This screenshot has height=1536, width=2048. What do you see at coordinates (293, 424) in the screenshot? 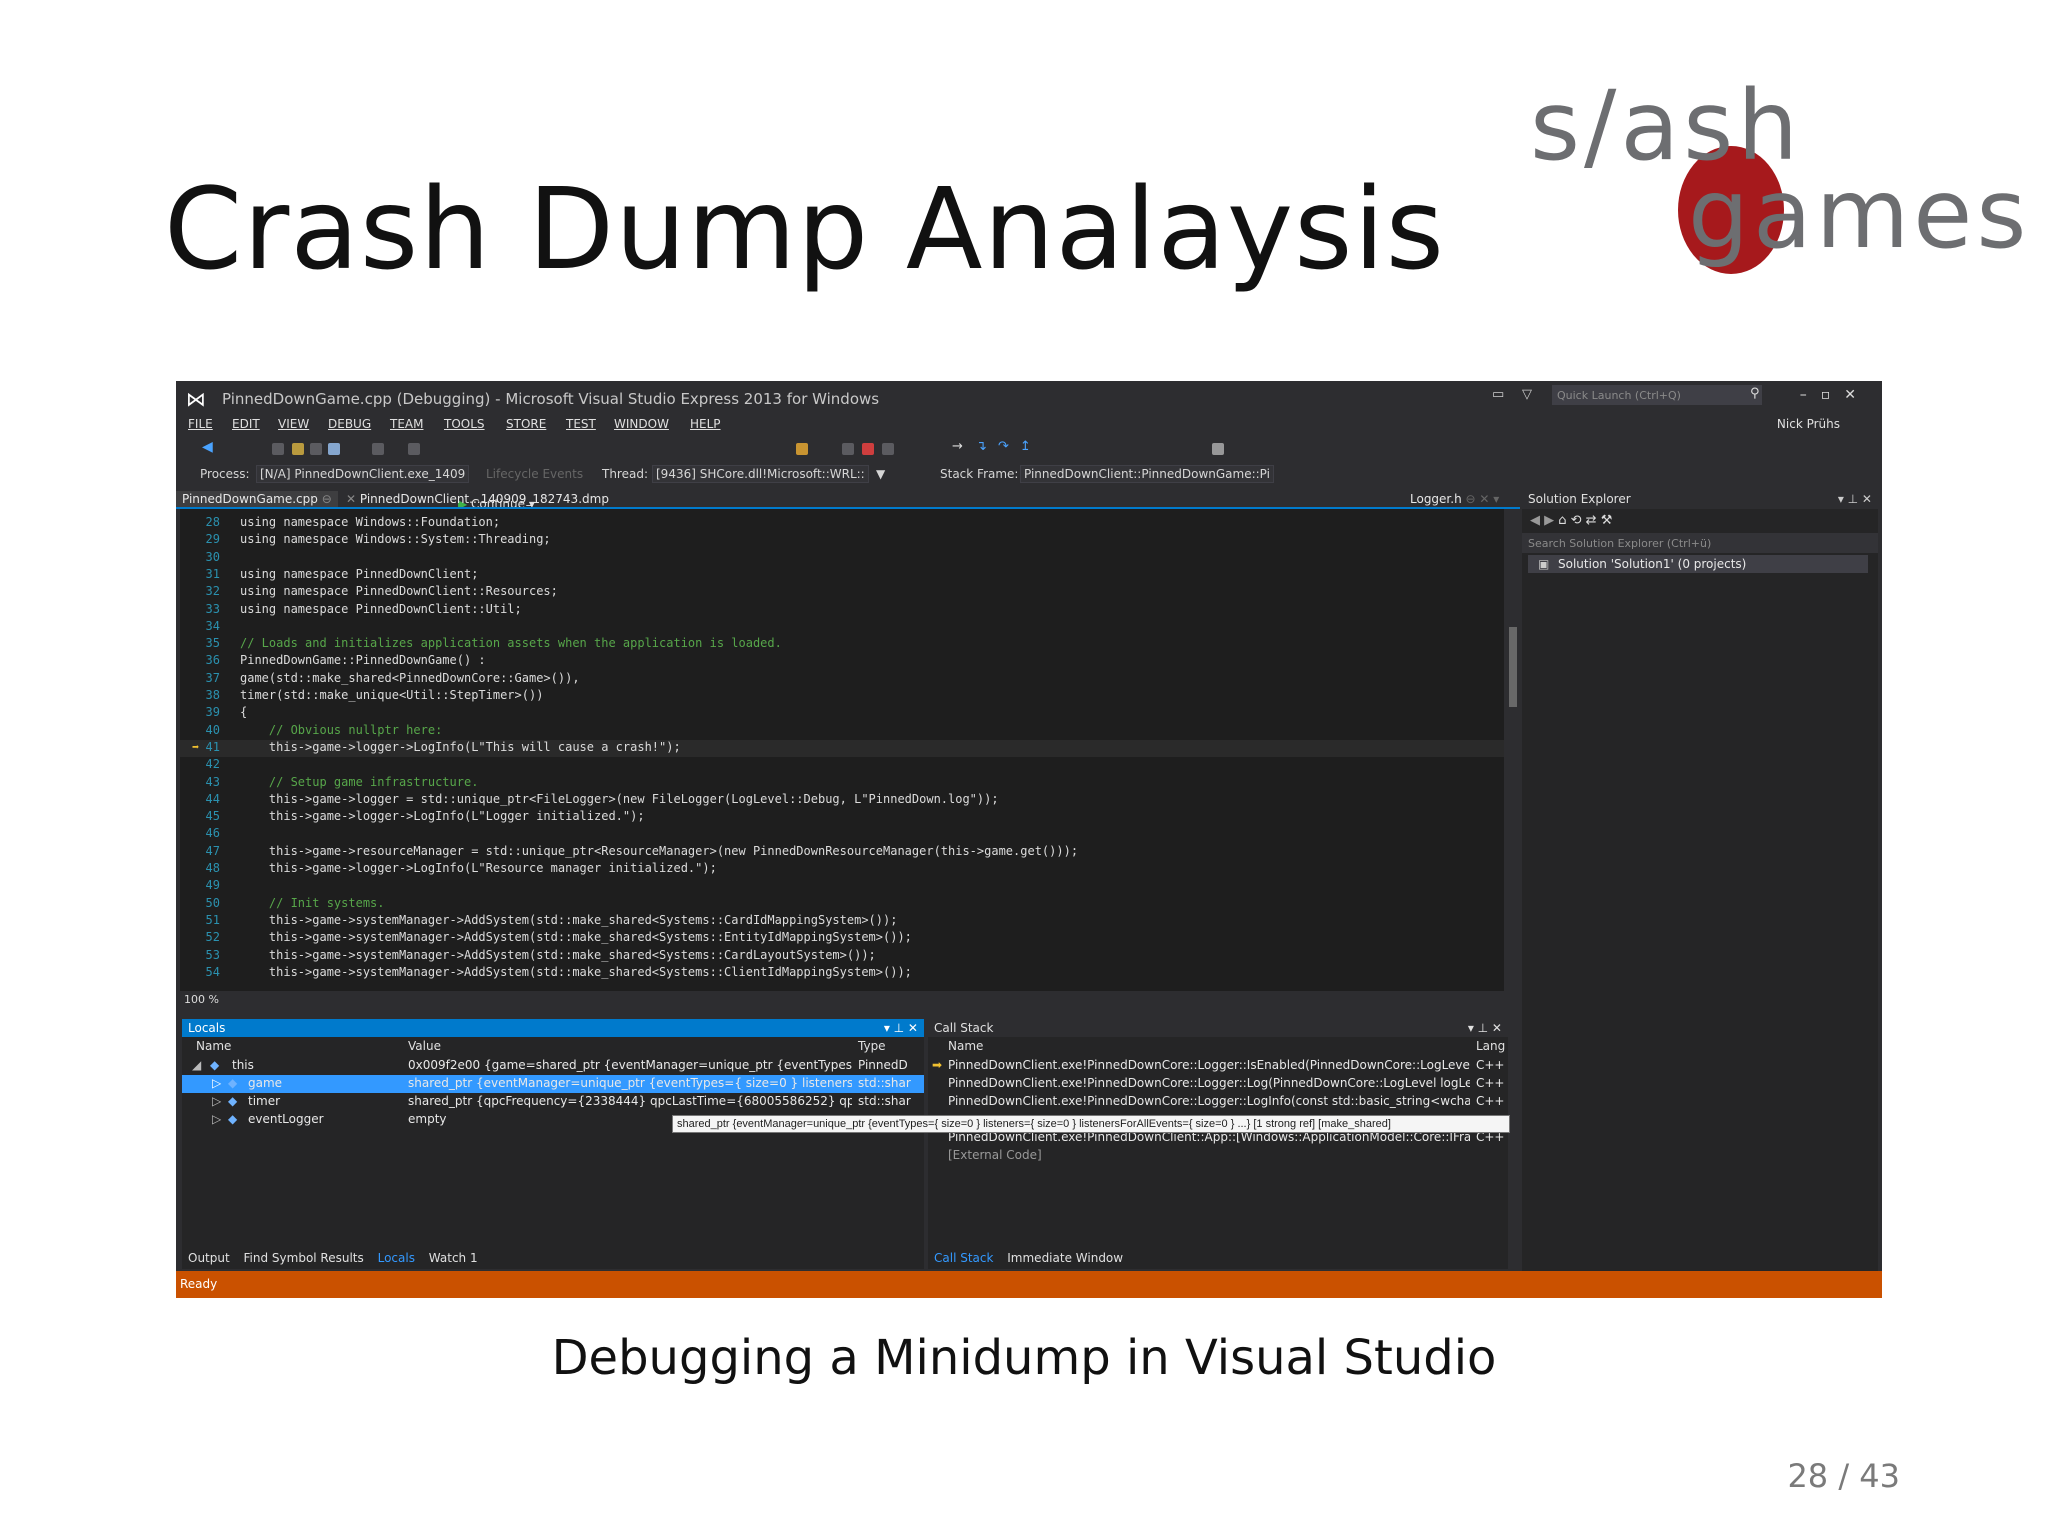
I see `menu-view: VIEW` at bounding box center [293, 424].